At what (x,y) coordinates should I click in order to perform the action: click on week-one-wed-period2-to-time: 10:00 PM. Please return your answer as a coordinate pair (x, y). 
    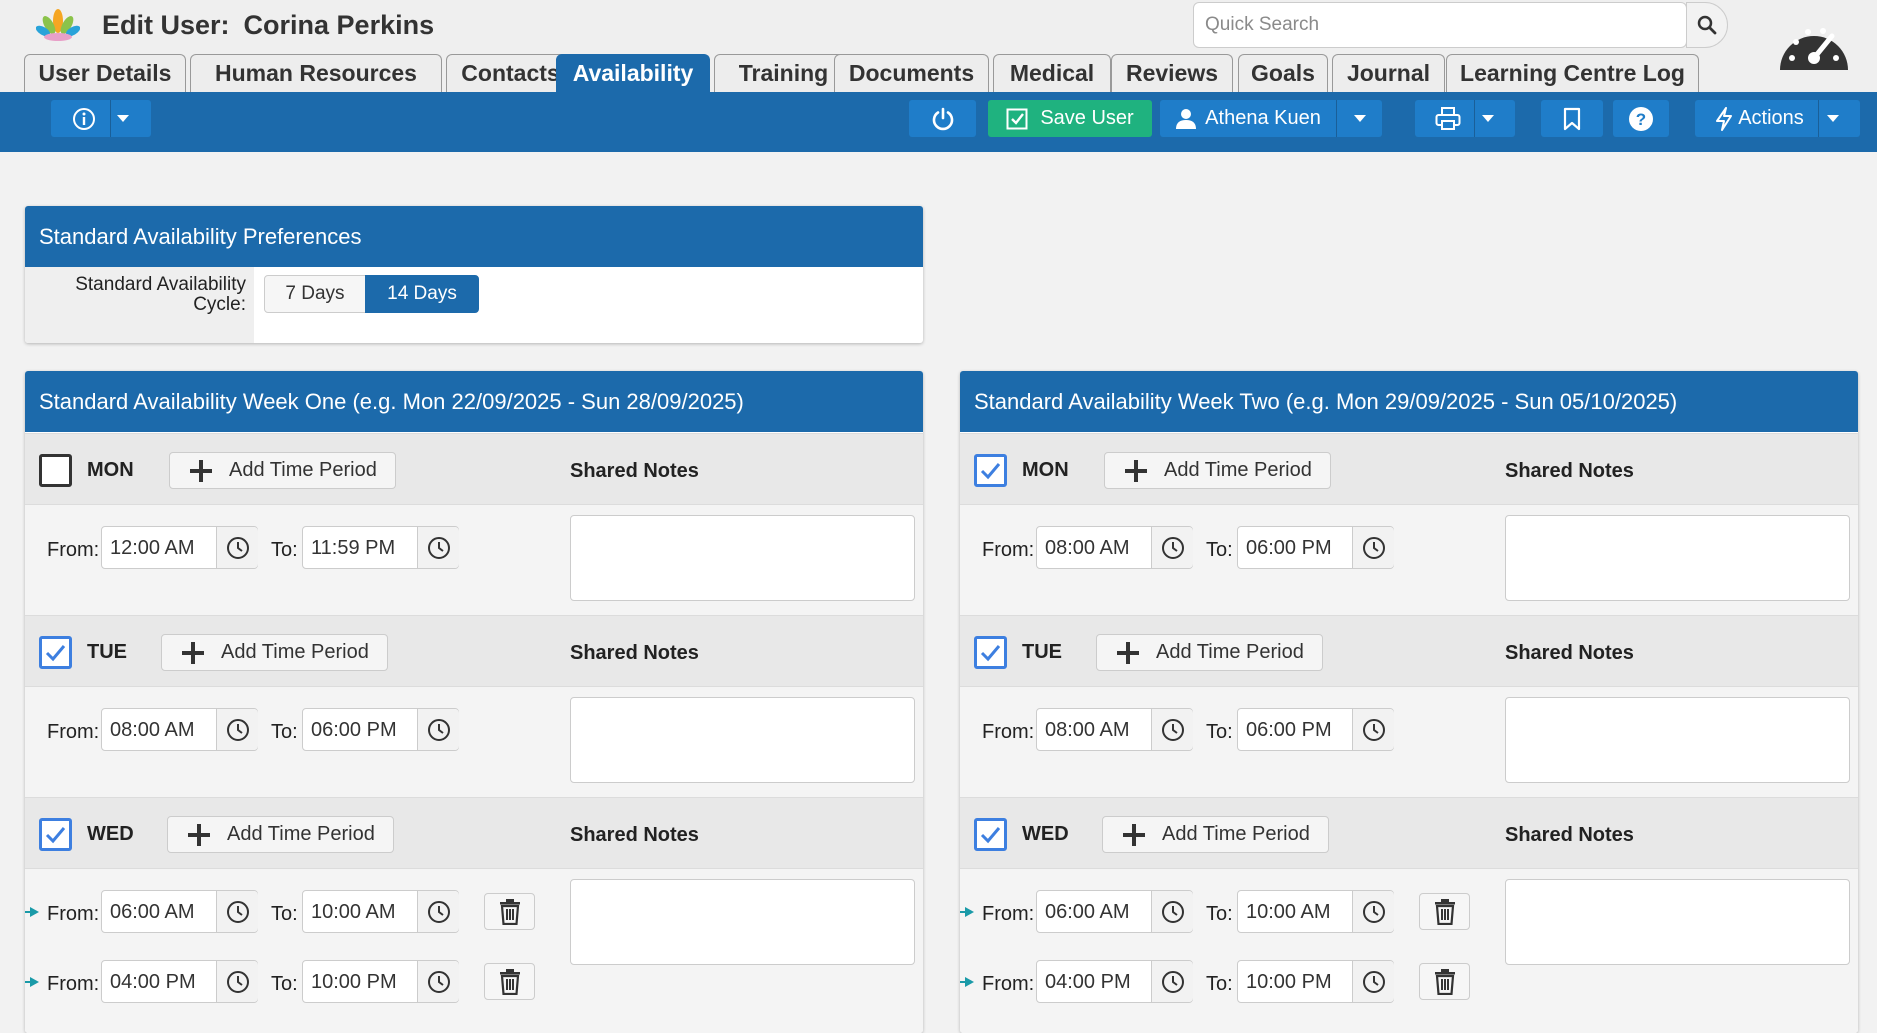
    Looking at the image, I should click on (380, 981).